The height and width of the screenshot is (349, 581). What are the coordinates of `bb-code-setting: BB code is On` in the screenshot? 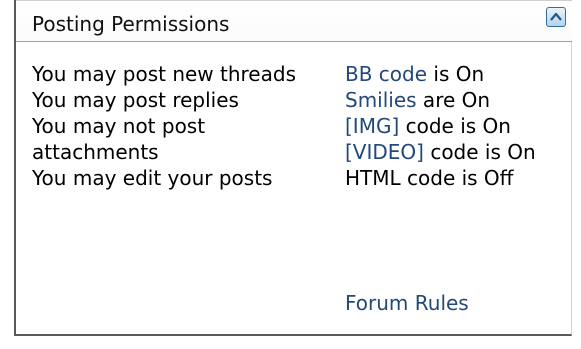 It's located at (457, 74).